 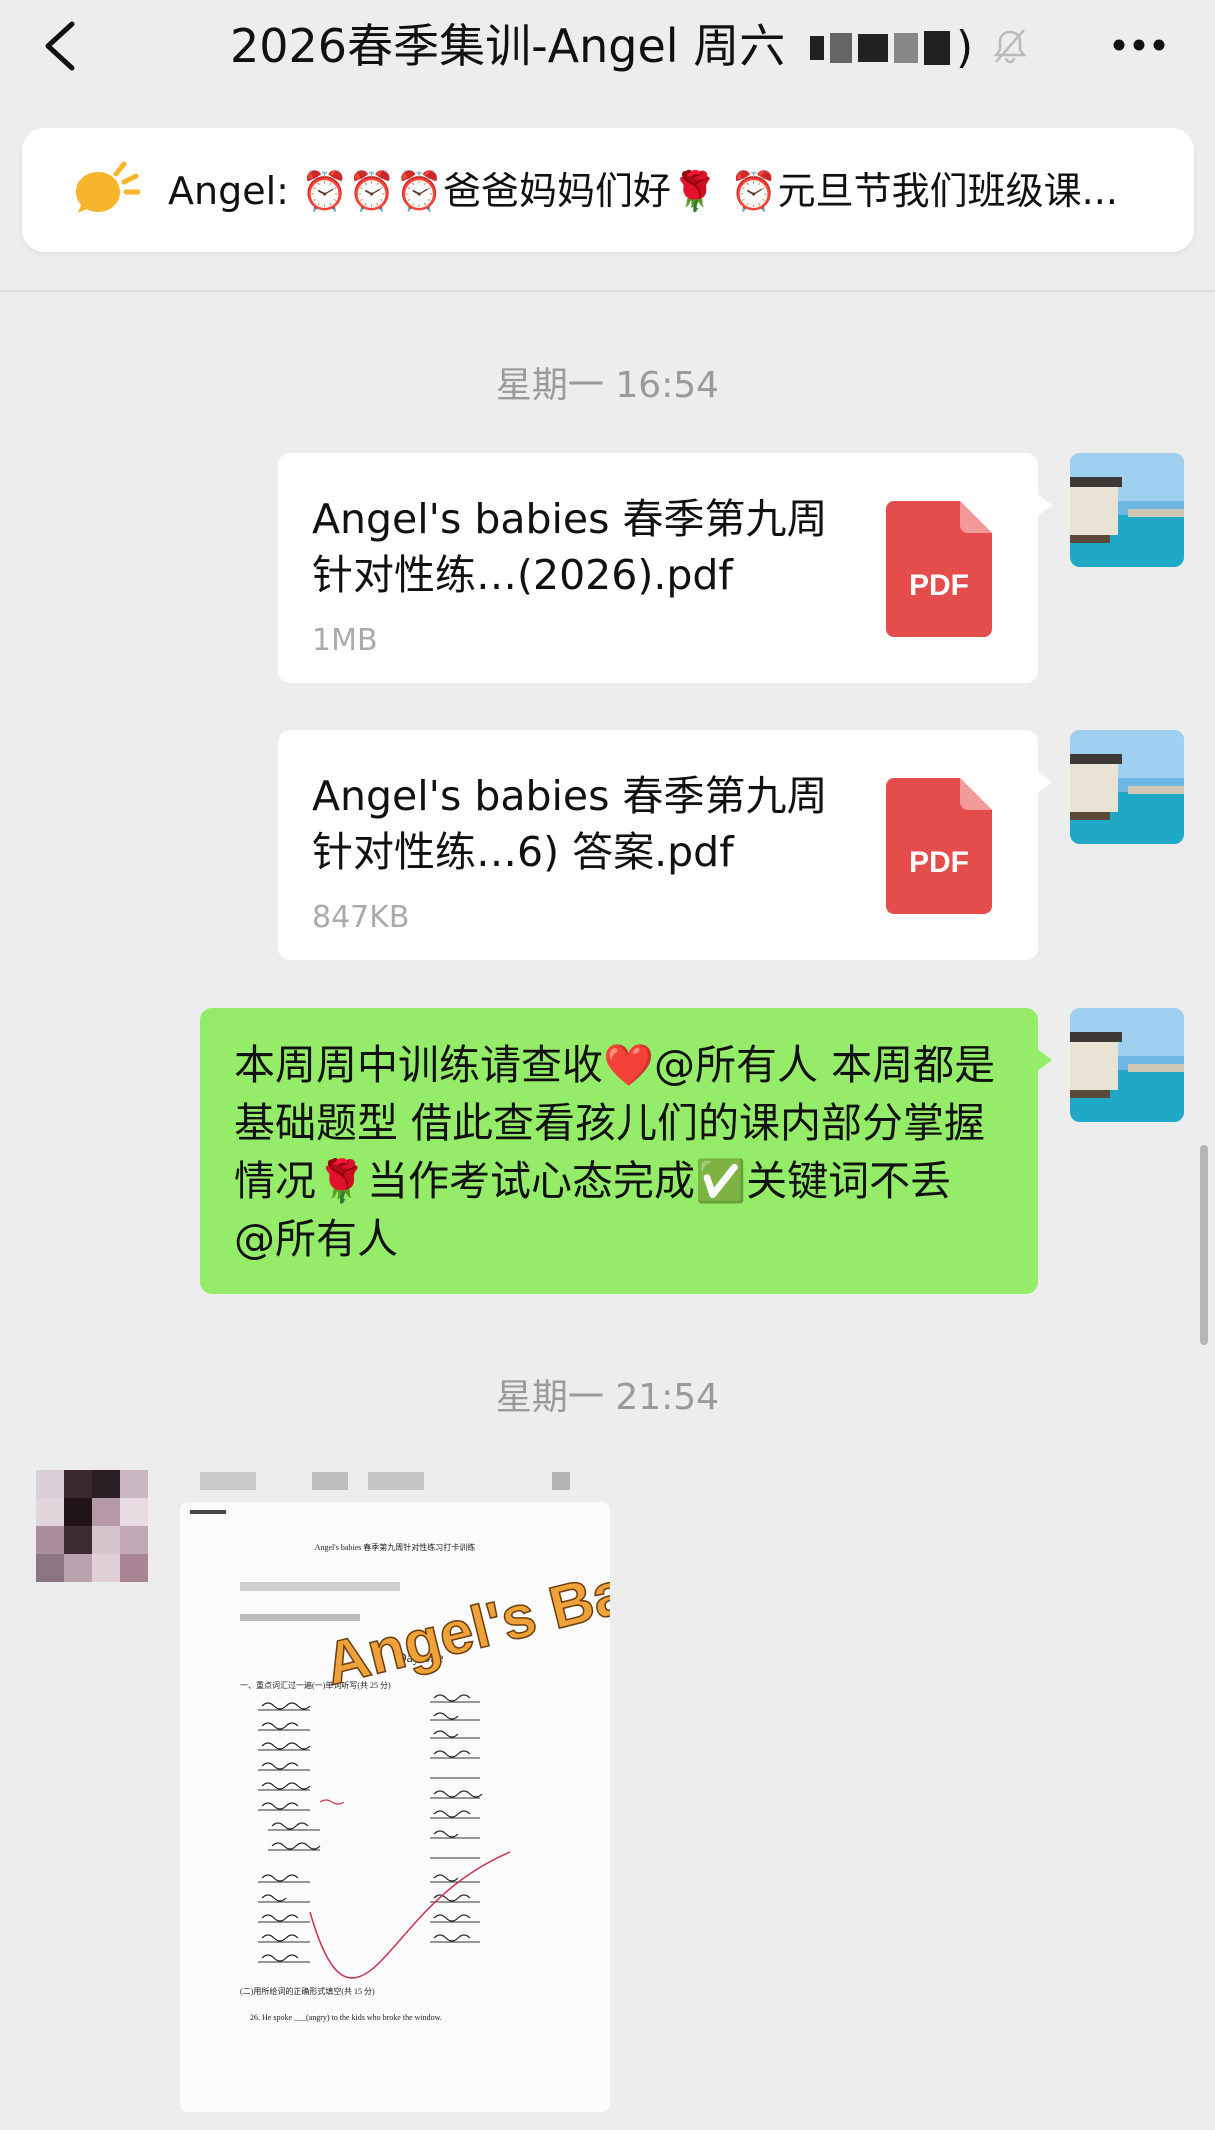 I want to click on file-name: Angel's babies 春季第九周针对性练…(2026).pdf, so click(x=570, y=547).